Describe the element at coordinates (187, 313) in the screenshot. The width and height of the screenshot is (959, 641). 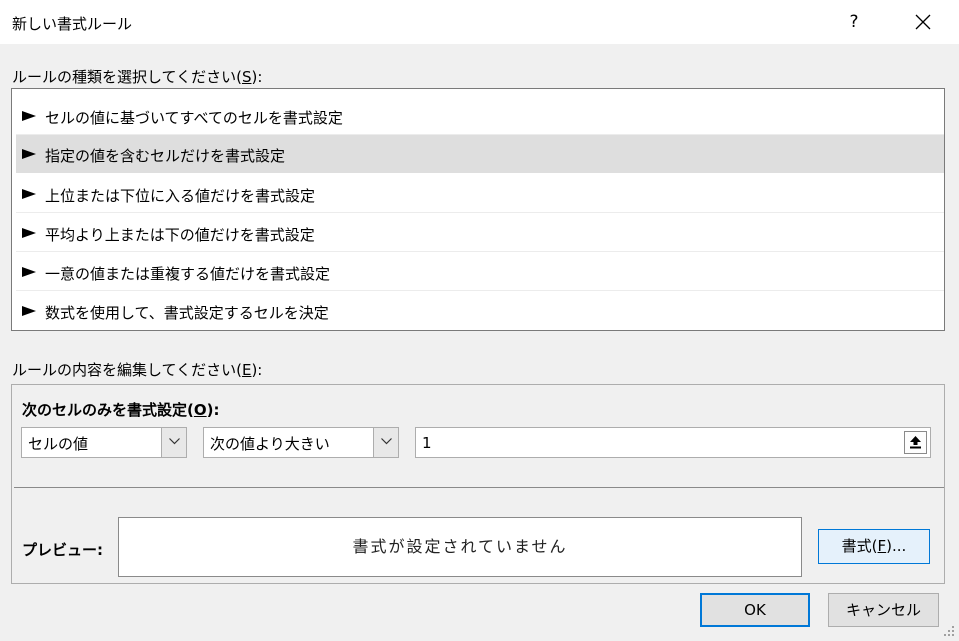
I see `rule-item-label: 数式を使用して、書式設定するセルを決定` at that location.